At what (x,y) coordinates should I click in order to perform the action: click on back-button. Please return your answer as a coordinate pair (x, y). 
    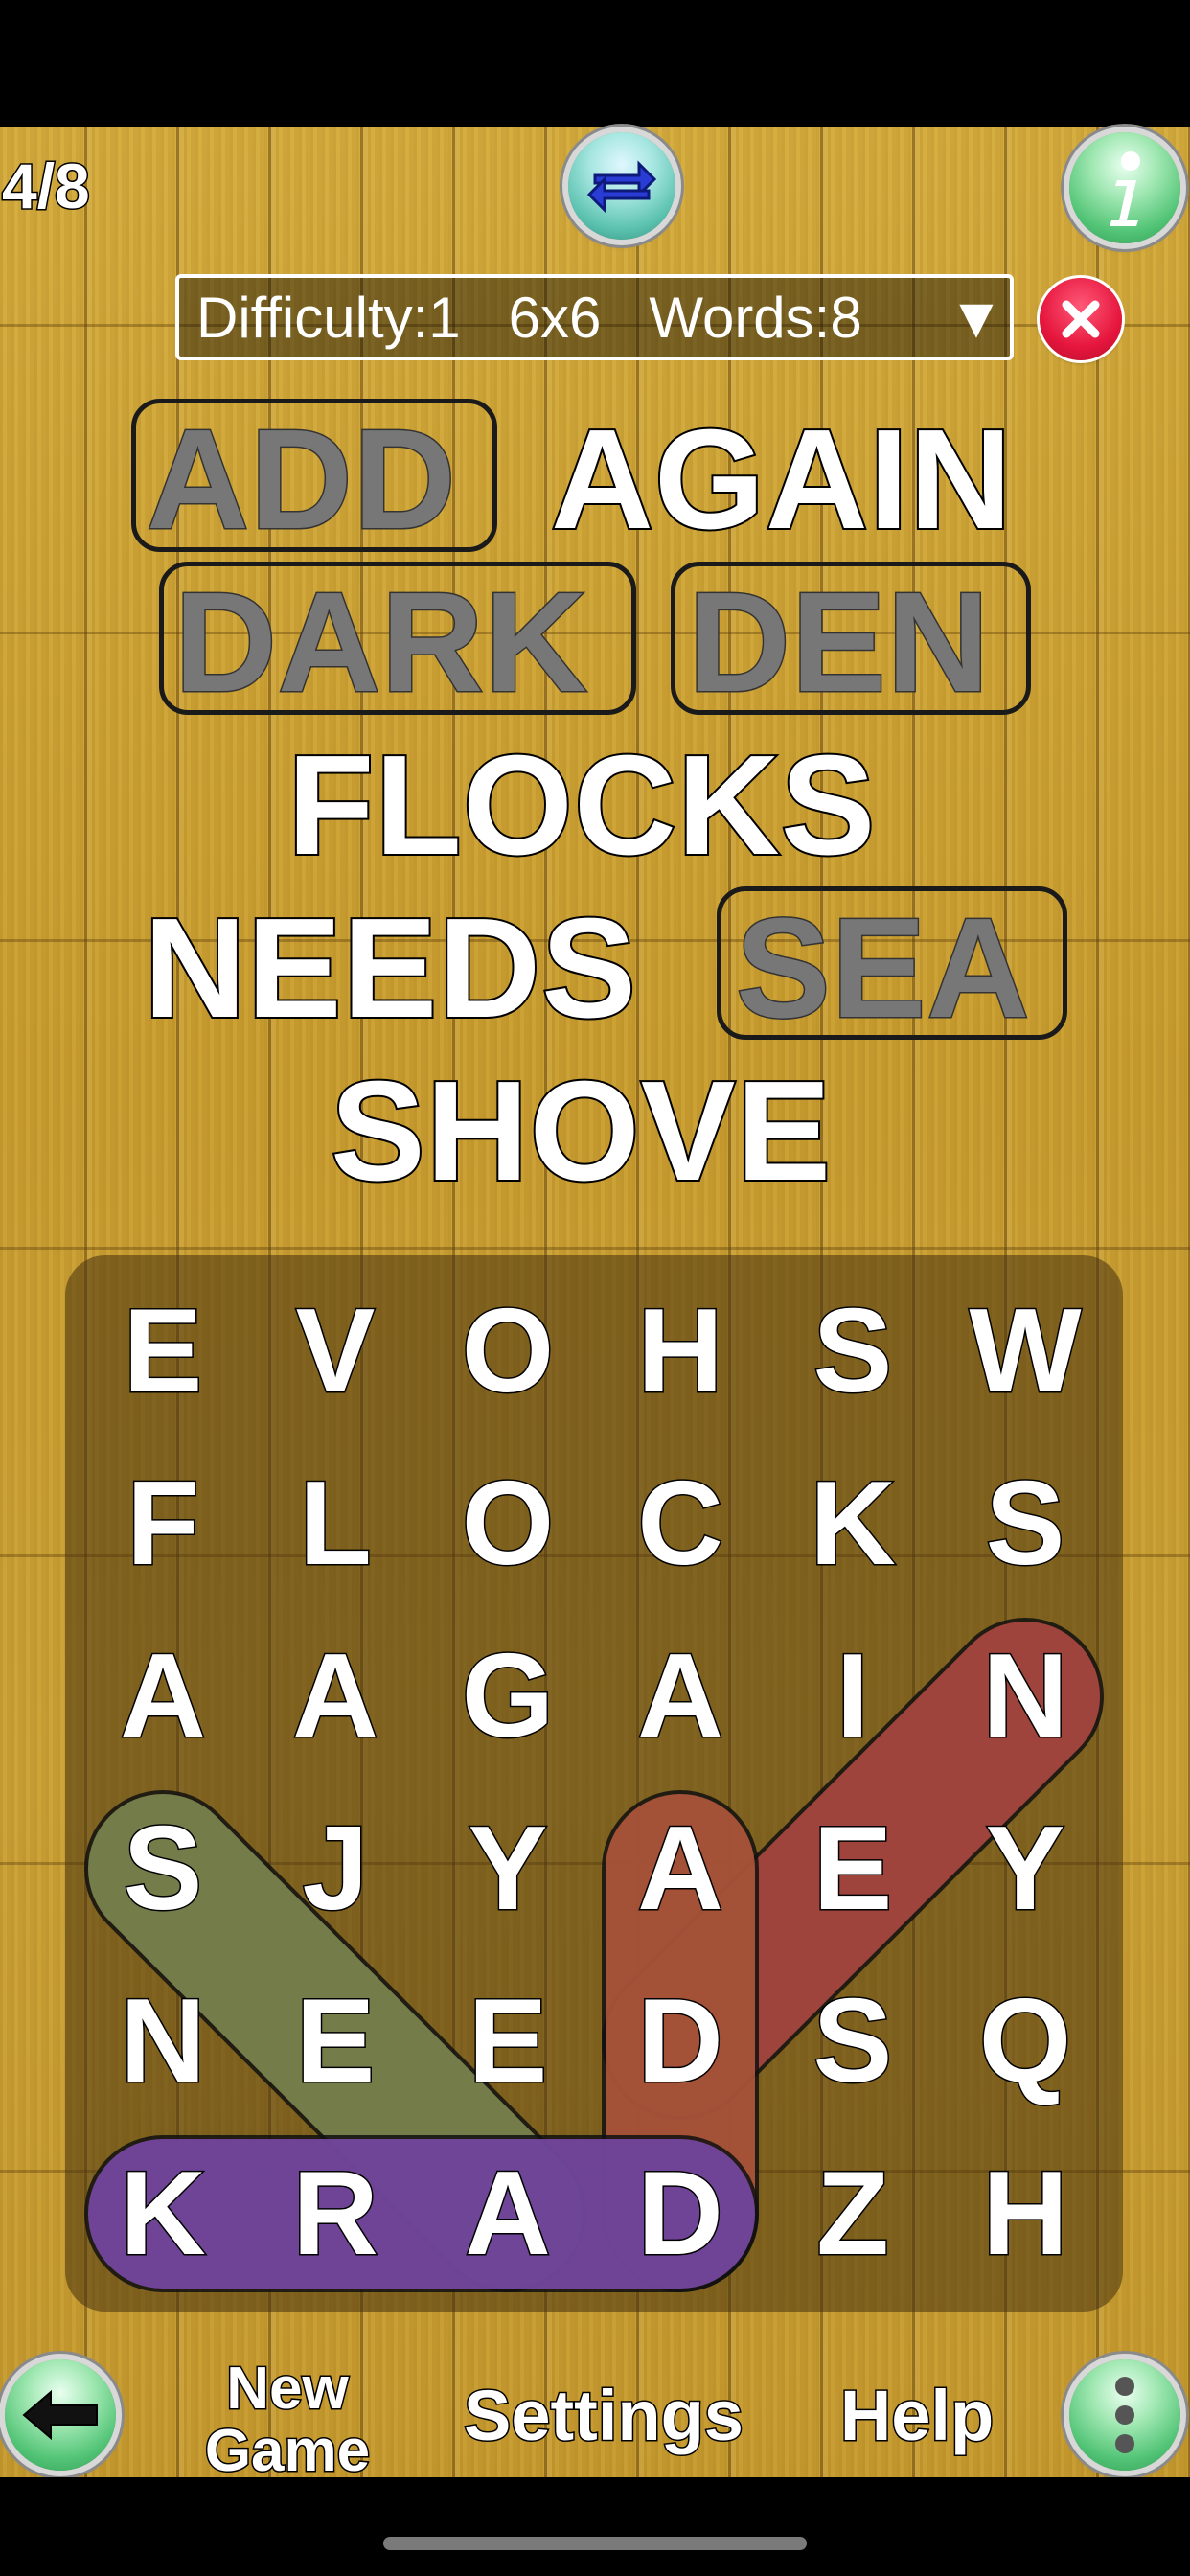
    Looking at the image, I should click on (60, 2415).